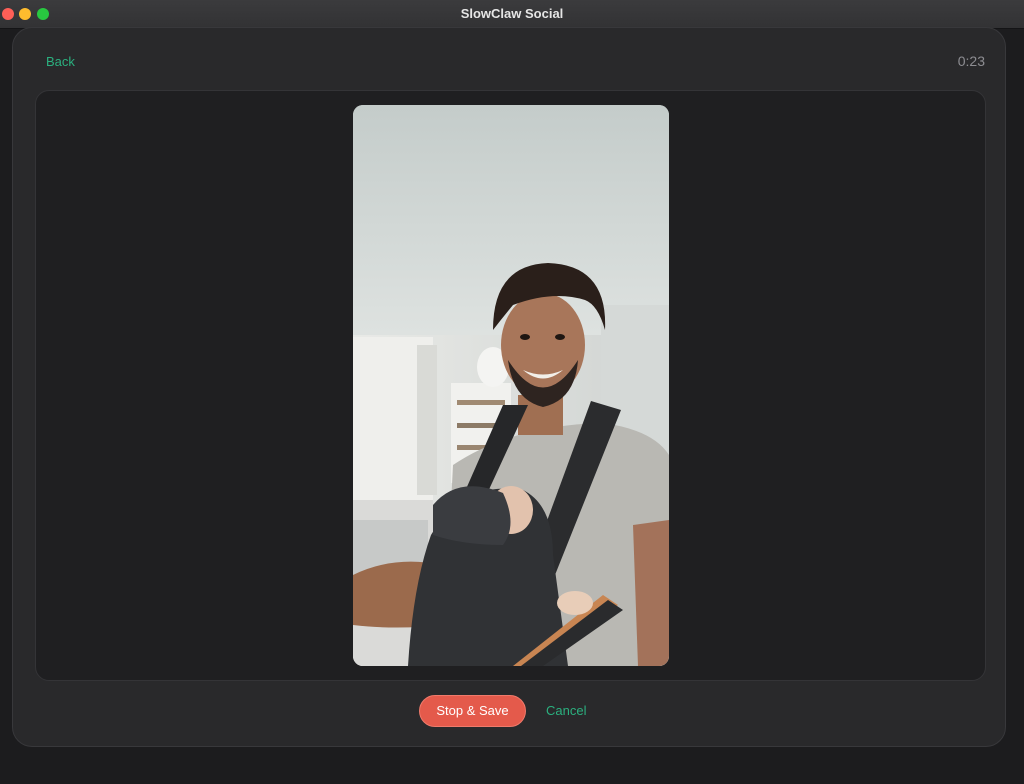 The height and width of the screenshot is (784, 1024). What do you see at coordinates (60, 61) in the screenshot?
I see `back-button: Back` at bounding box center [60, 61].